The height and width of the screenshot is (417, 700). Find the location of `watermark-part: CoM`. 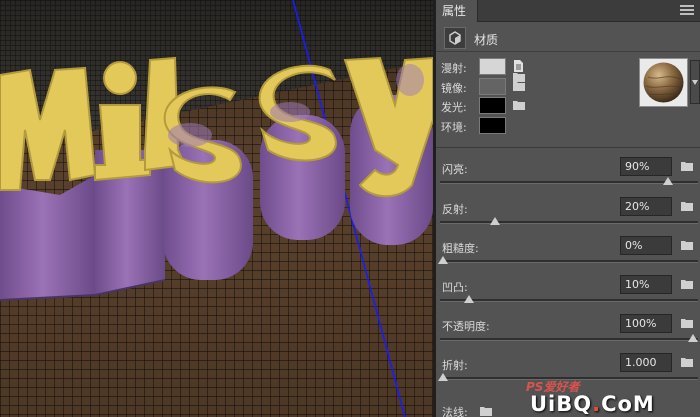

watermark-part: CoM is located at coordinates (628, 404).